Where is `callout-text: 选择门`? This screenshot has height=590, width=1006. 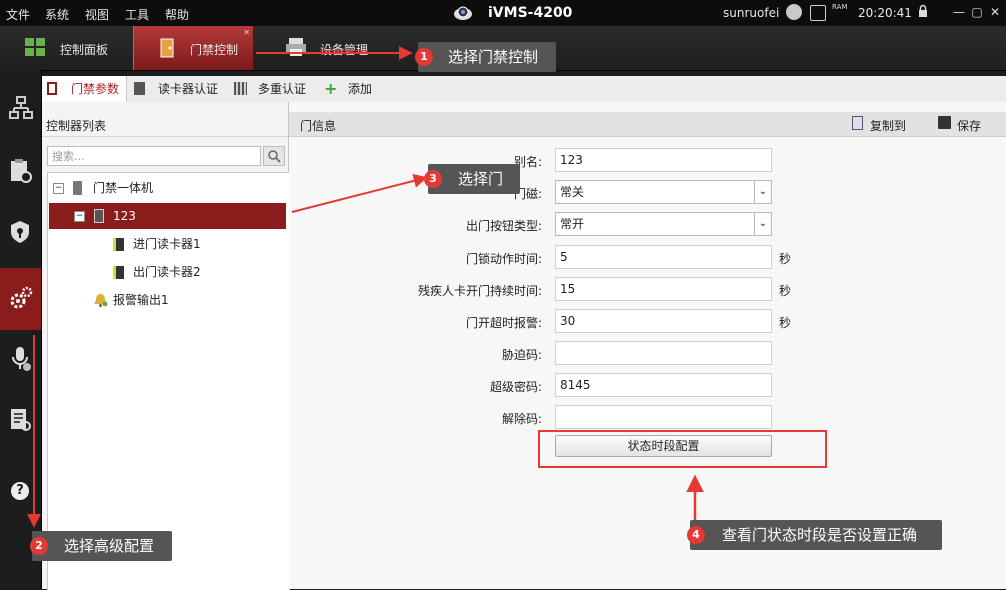 callout-text: 选择门 is located at coordinates (481, 179).